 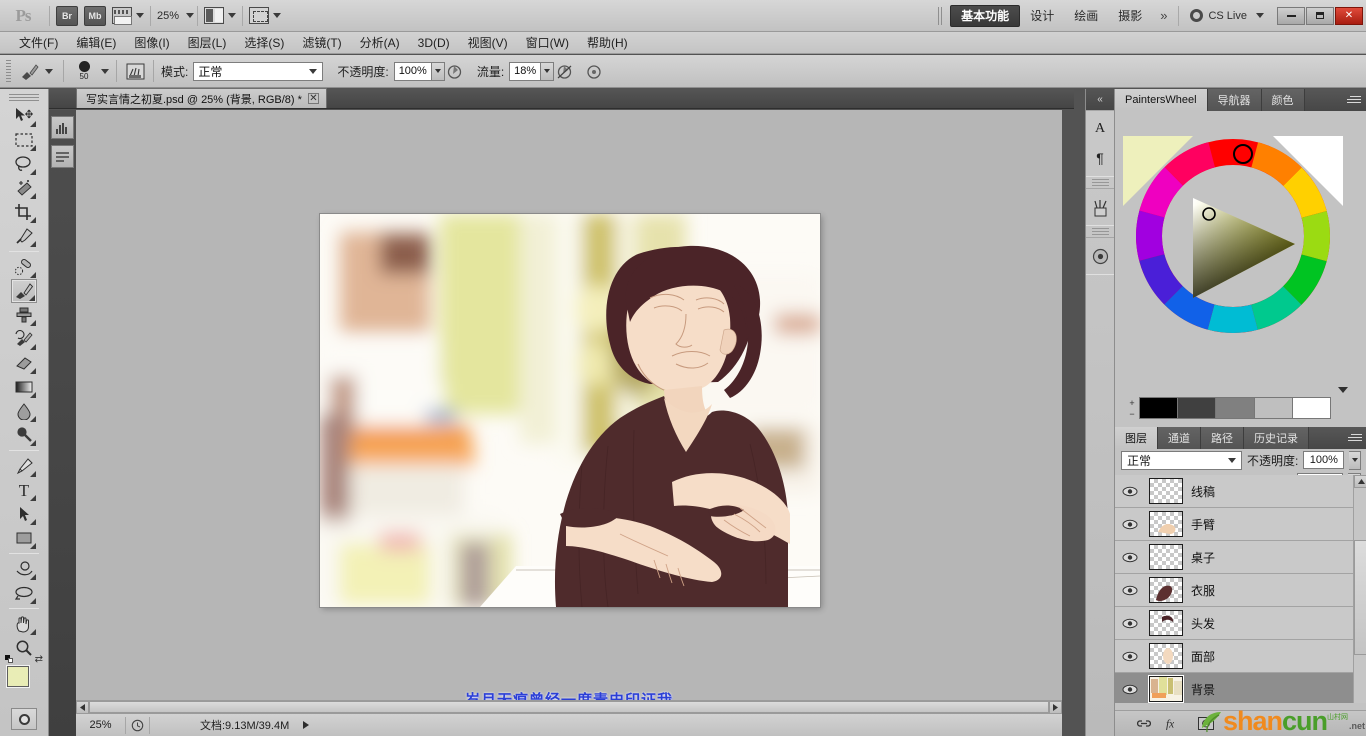 What do you see at coordinates (594, 71) in the screenshot?
I see `airbrush-toggle` at bounding box center [594, 71].